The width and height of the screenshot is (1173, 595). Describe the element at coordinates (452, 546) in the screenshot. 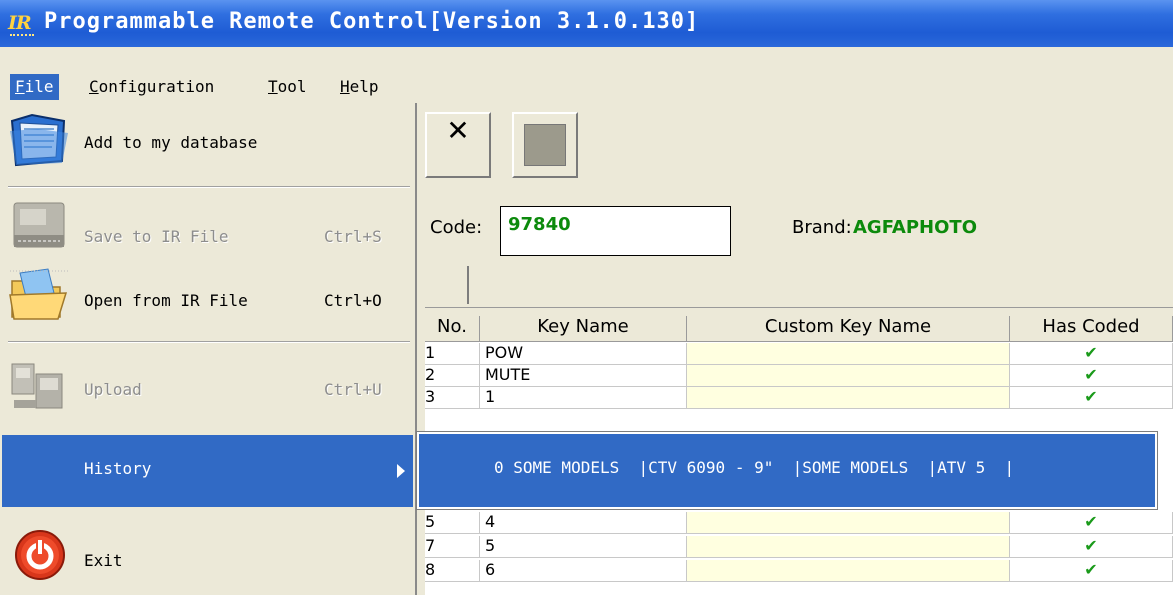

I see `cell-no: 7` at that location.